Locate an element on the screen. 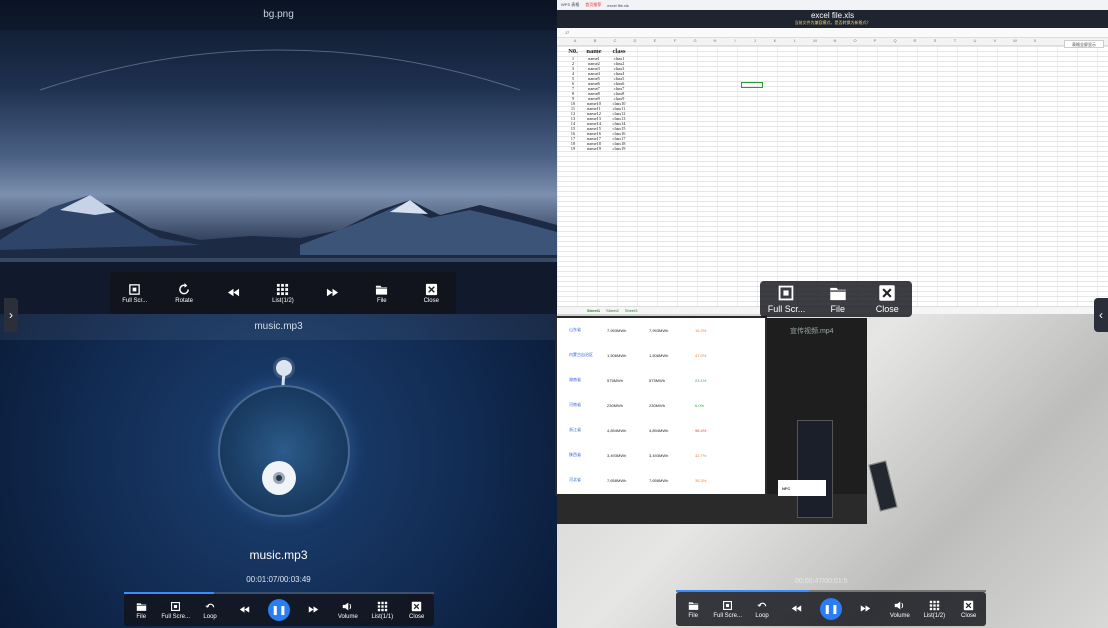 Image resolution: width=1108 pixels, height=628 pixels. column-letter: Q is located at coordinates (895, 41).